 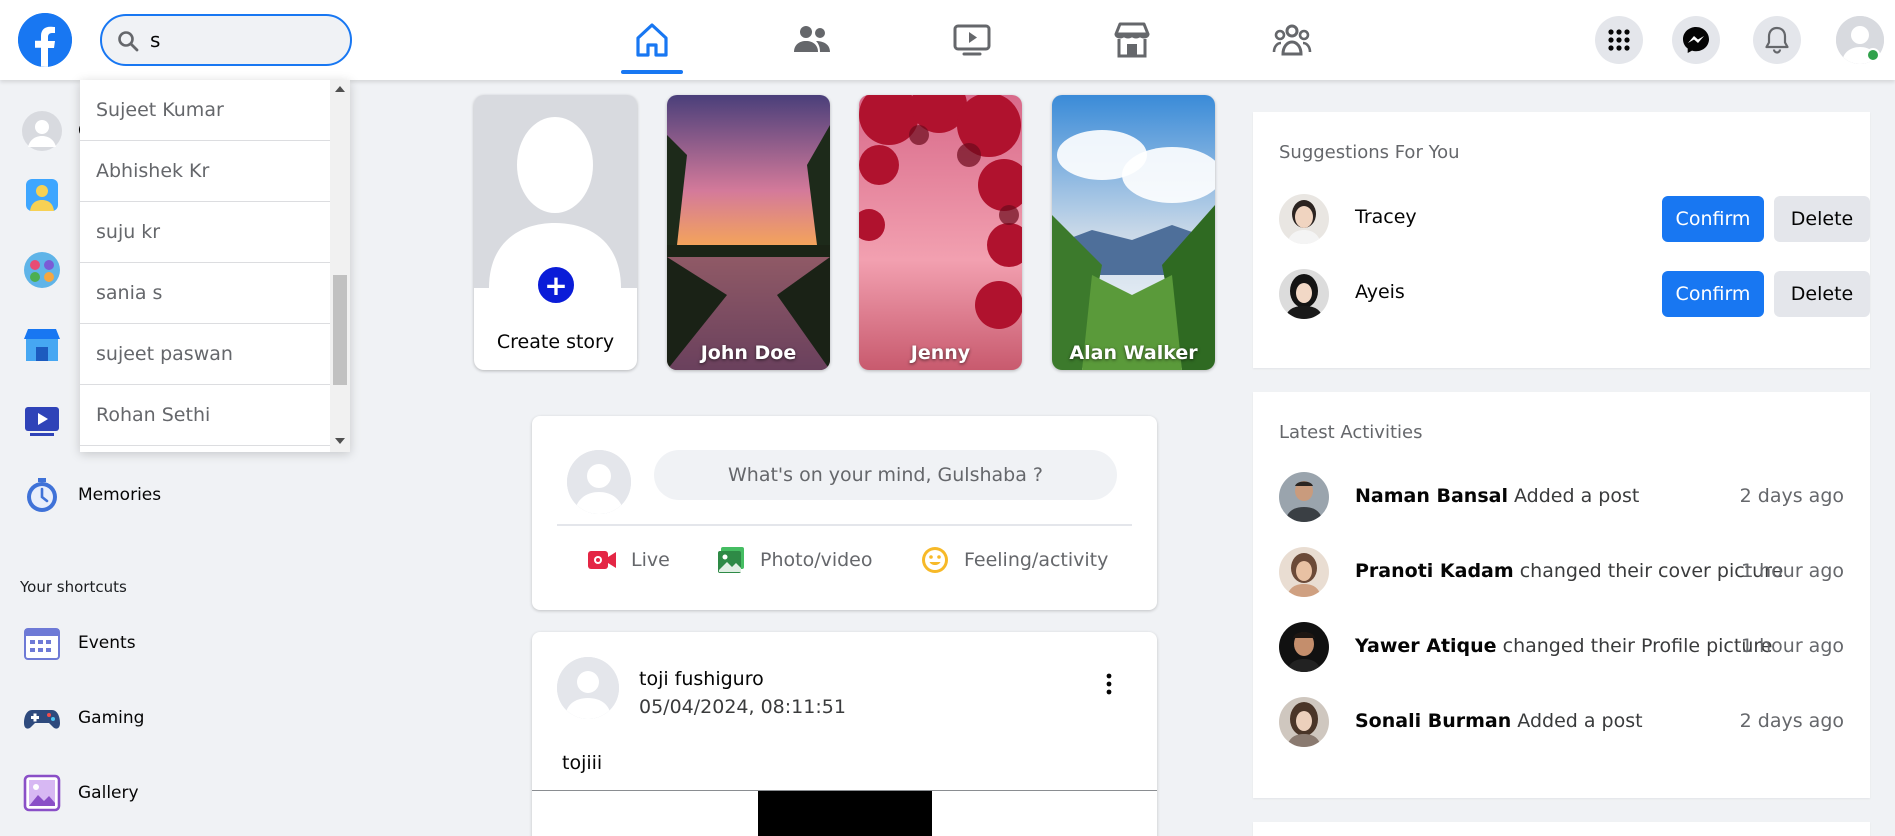 I want to click on suggestion-name: Ayeis, so click(x=1380, y=292).